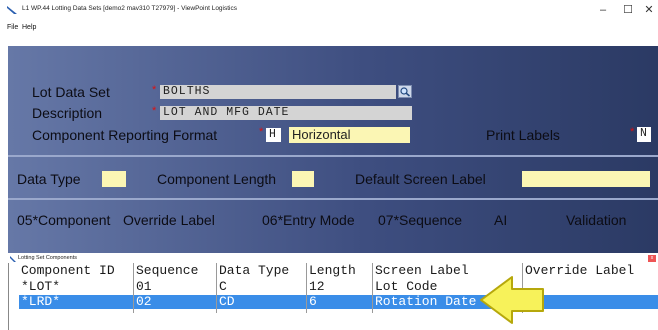  What do you see at coordinates (167, 271) in the screenshot?
I see `grid-header-sequence: Sequence` at bounding box center [167, 271].